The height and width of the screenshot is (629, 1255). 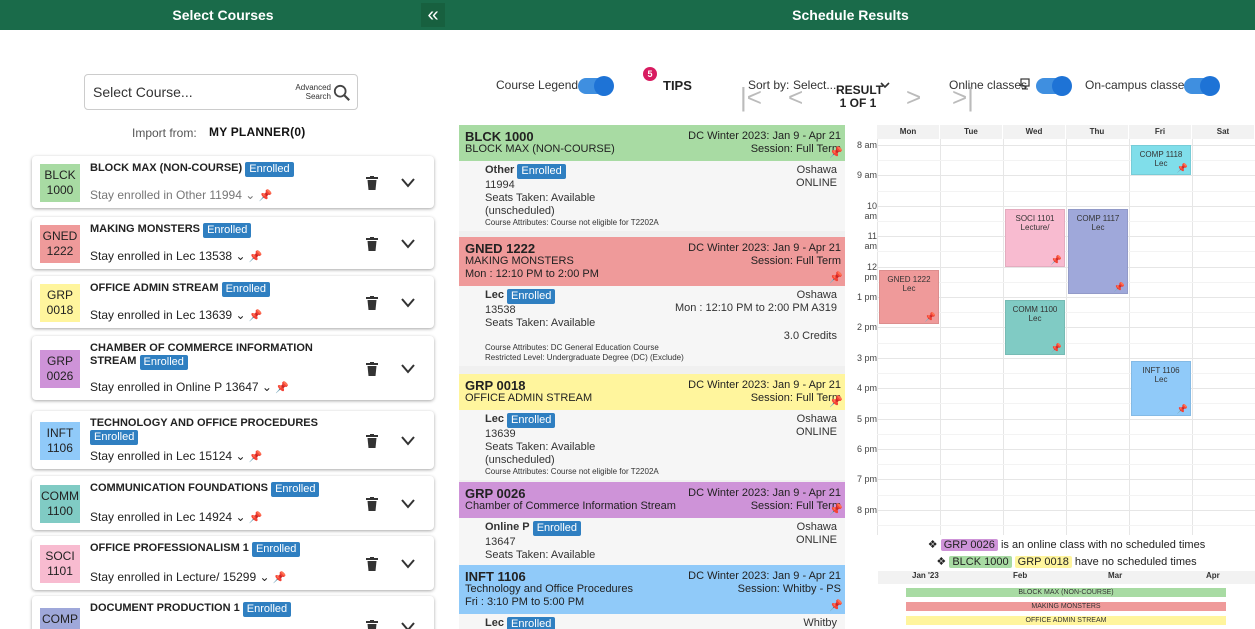 What do you see at coordinates (210, 549) in the screenshot?
I see `course-name: OFFICE PROFESSIONALISM 1 Enrolled` at bounding box center [210, 549].